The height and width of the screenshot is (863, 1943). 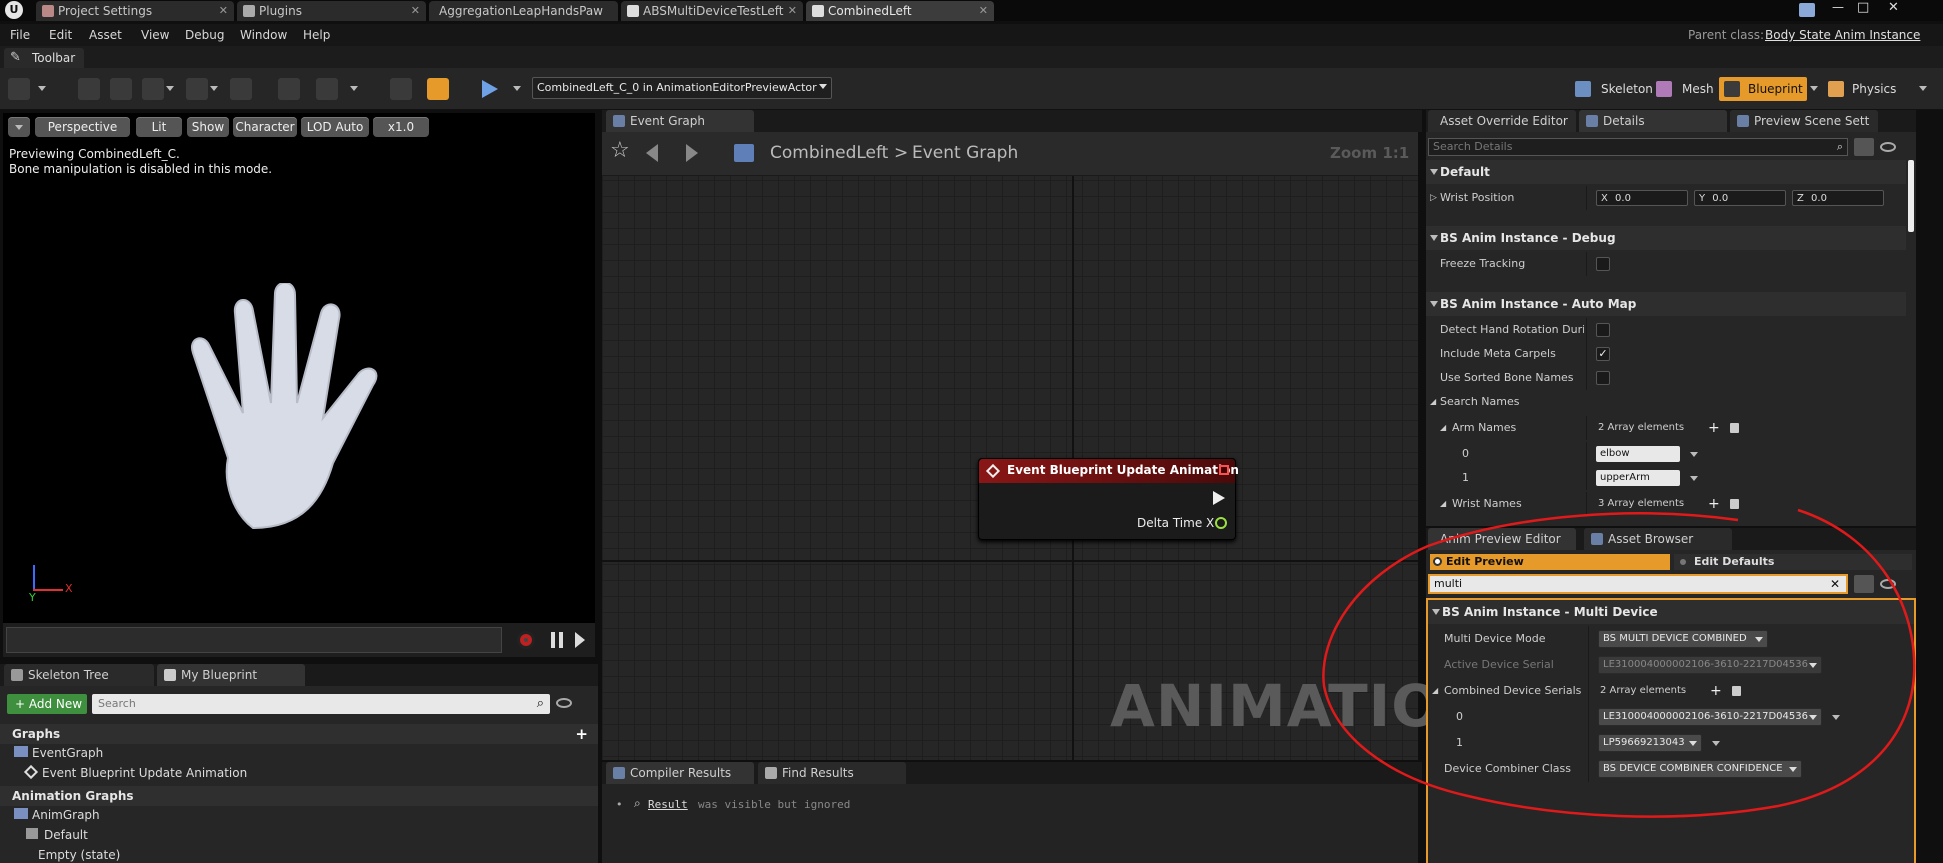 I want to click on debug-icon, so click(x=401, y=89).